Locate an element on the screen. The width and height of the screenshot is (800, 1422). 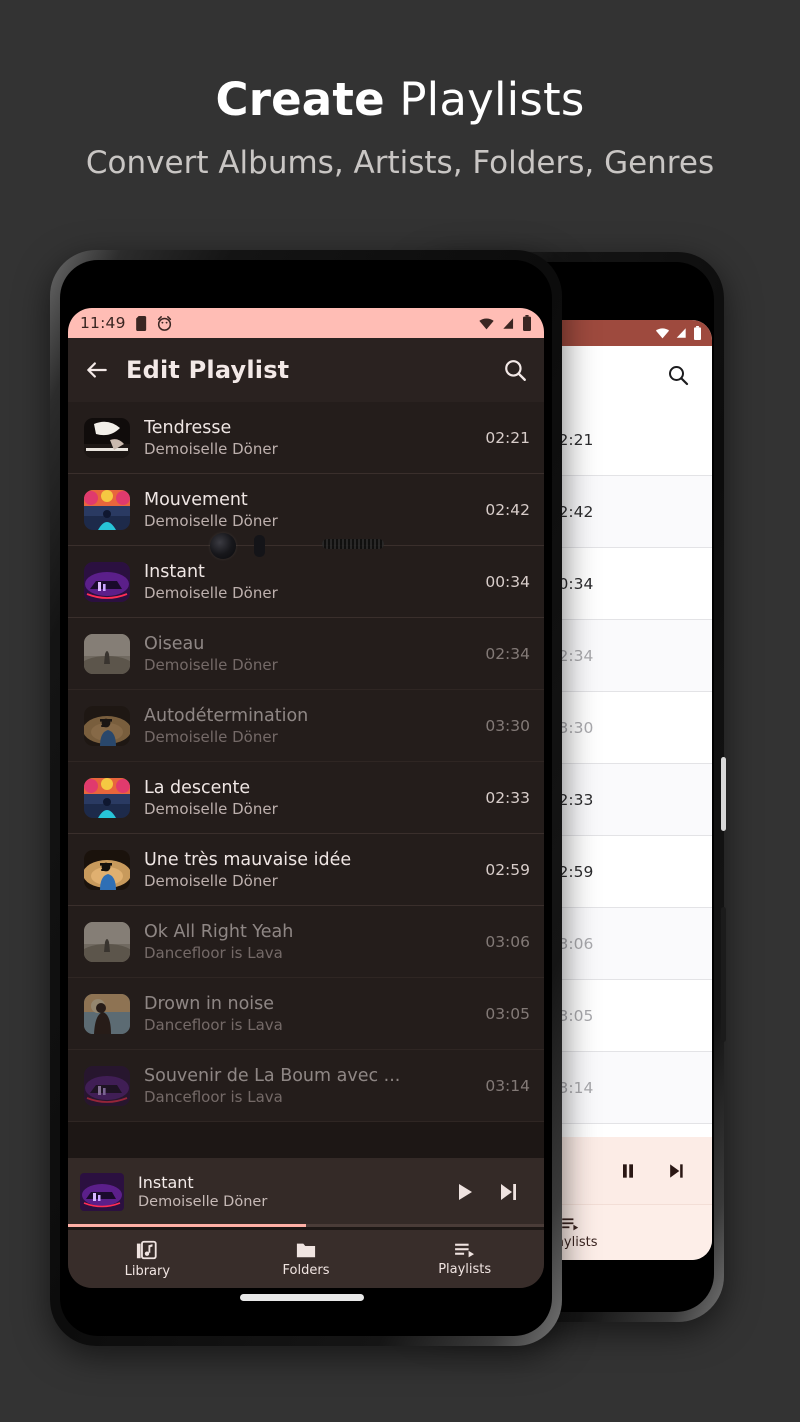
back-next-button is located at coordinates (676, 1171).